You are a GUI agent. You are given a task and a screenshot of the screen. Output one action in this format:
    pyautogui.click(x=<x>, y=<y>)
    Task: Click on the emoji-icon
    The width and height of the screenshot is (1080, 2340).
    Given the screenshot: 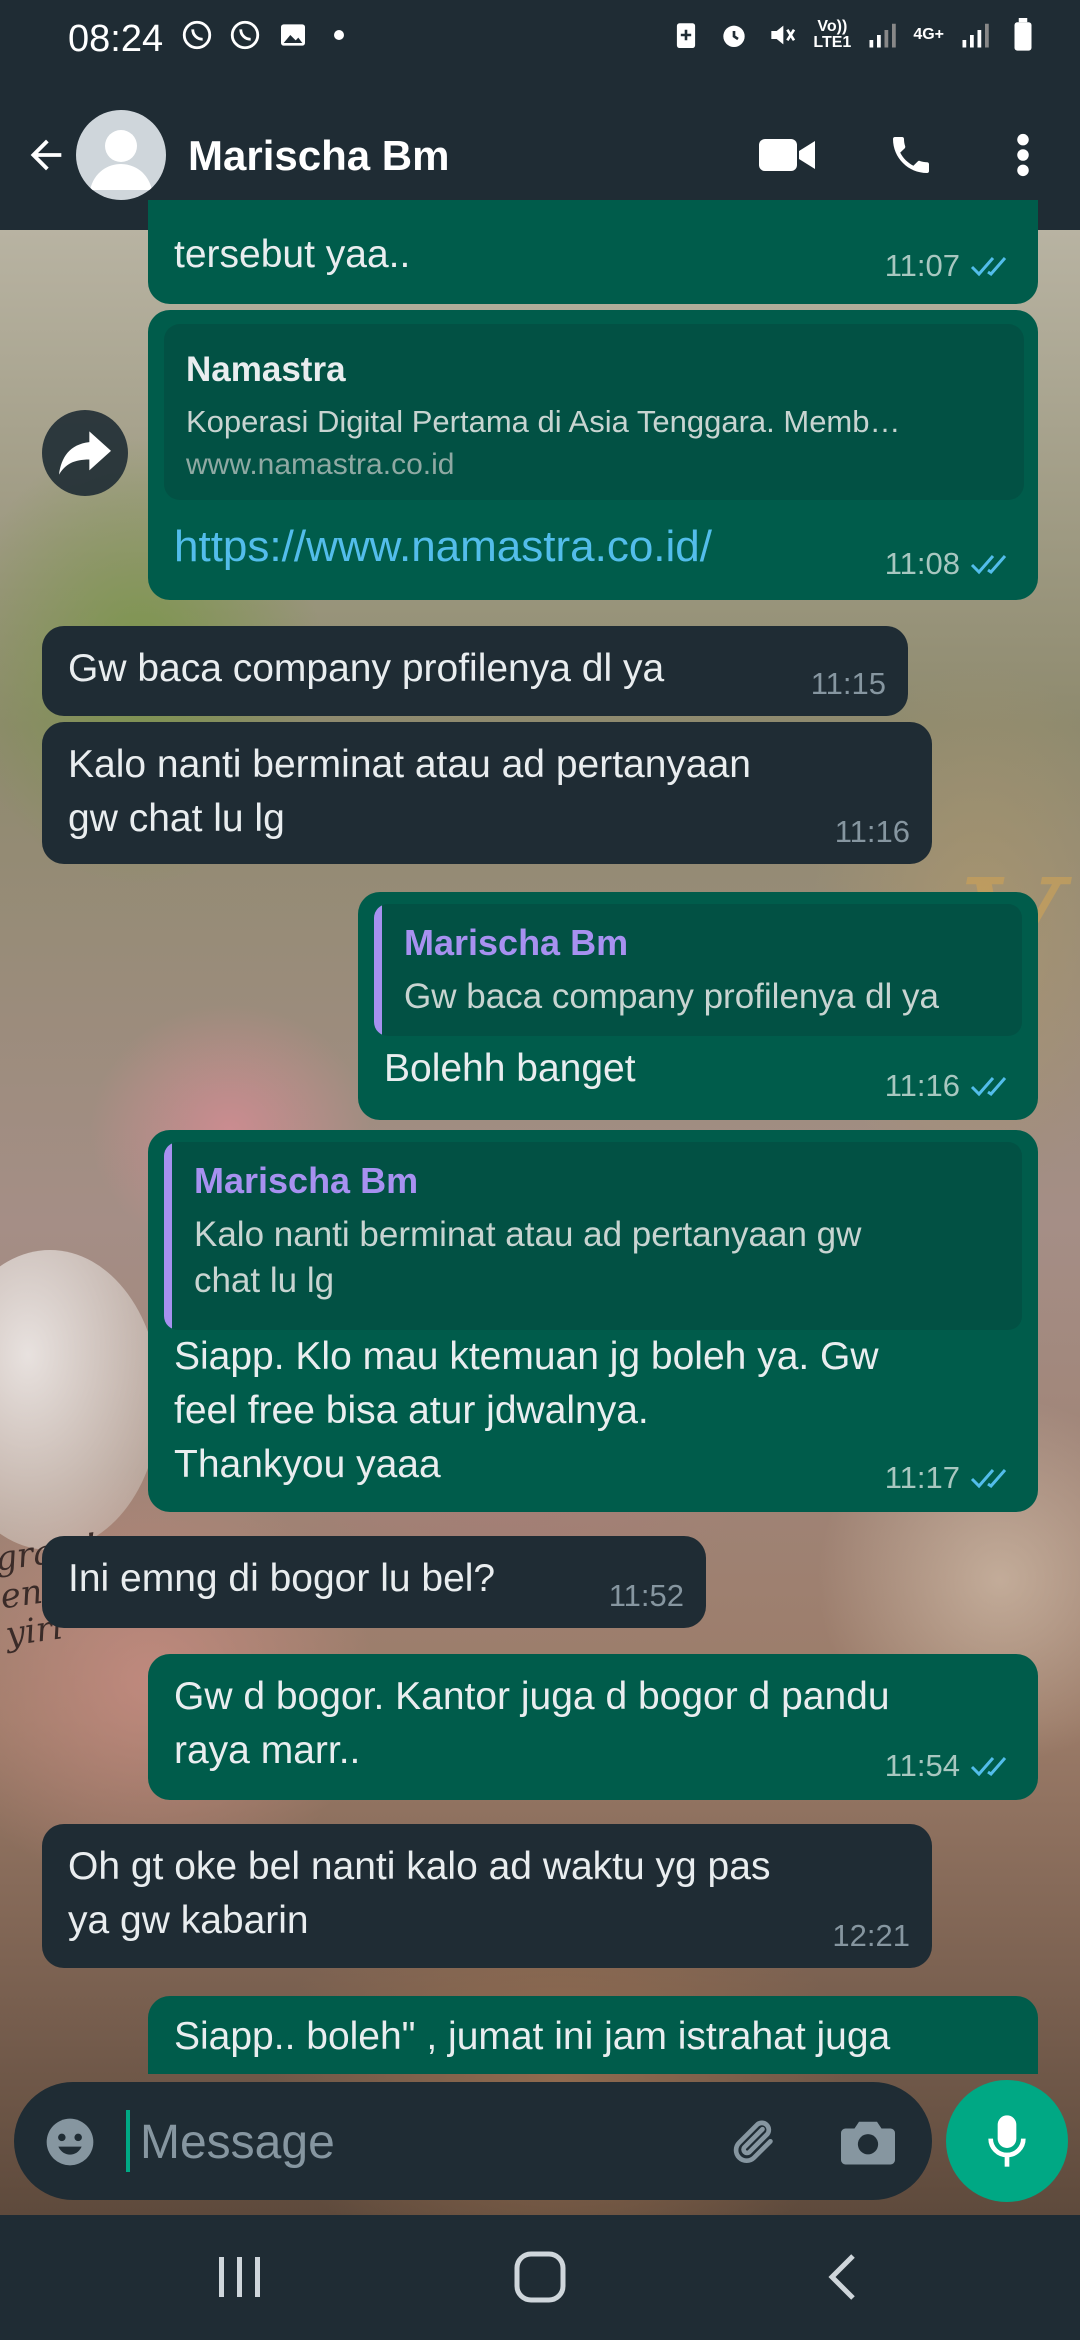 What is the action you would take?
    pyautogui.click(x=70, y=2142)
    